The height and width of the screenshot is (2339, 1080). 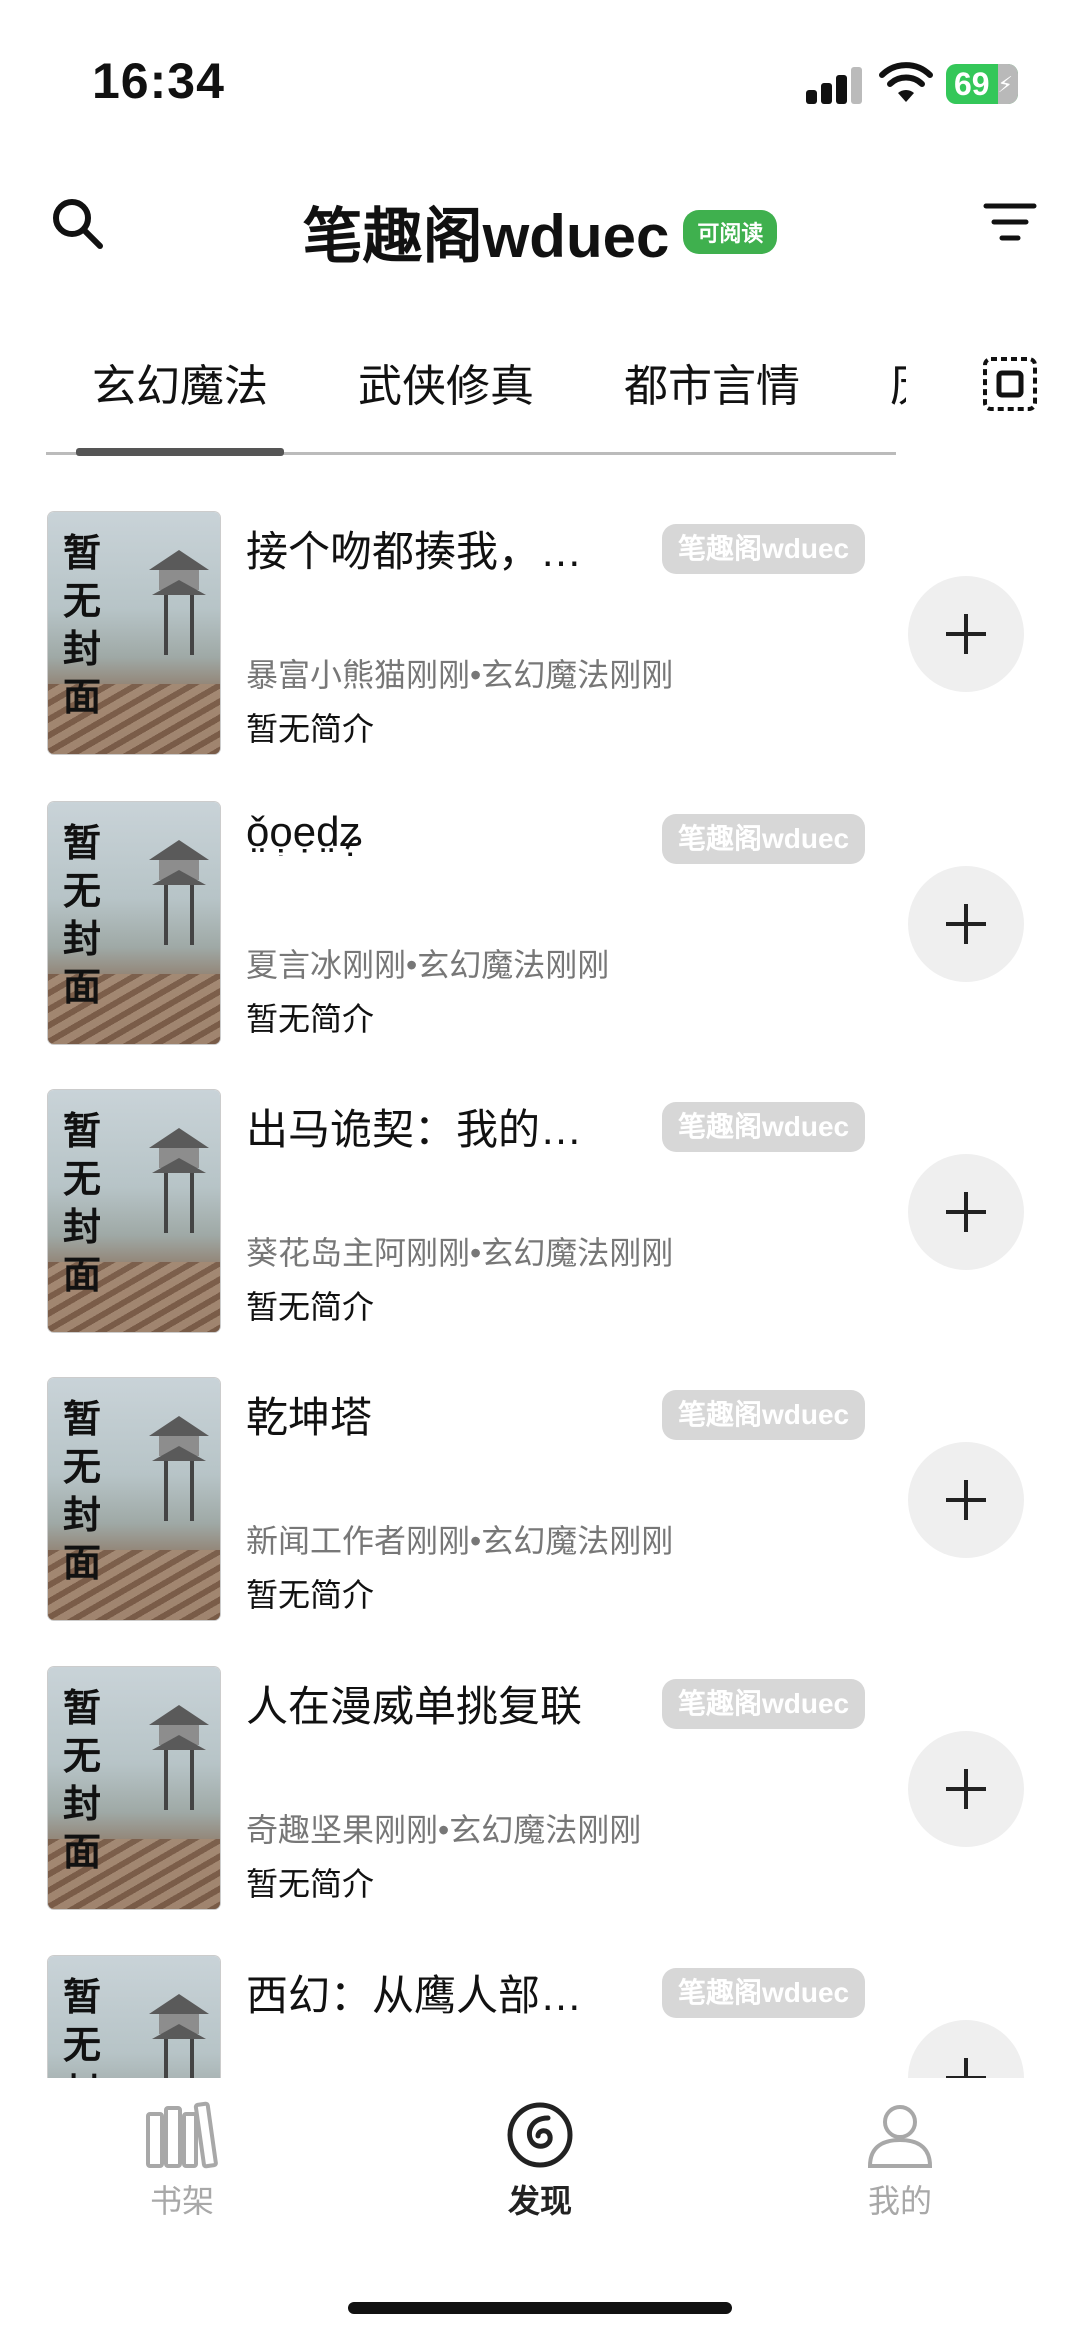 I want to click on cellular-signal-icon, so click(x=834, y=85).